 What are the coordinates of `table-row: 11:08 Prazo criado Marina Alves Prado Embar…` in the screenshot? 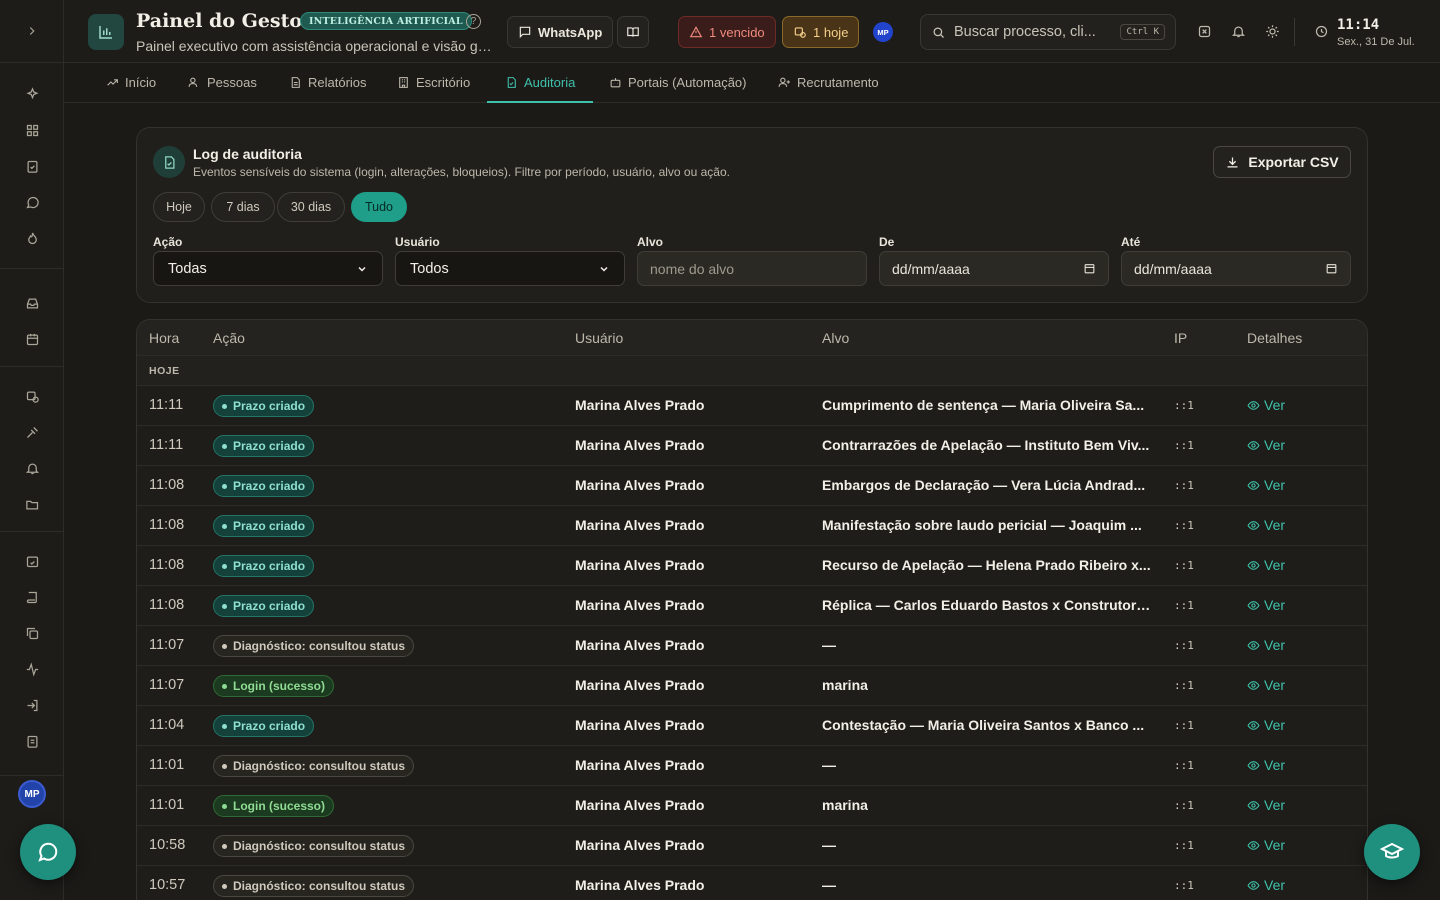 It's located at (752, 486).